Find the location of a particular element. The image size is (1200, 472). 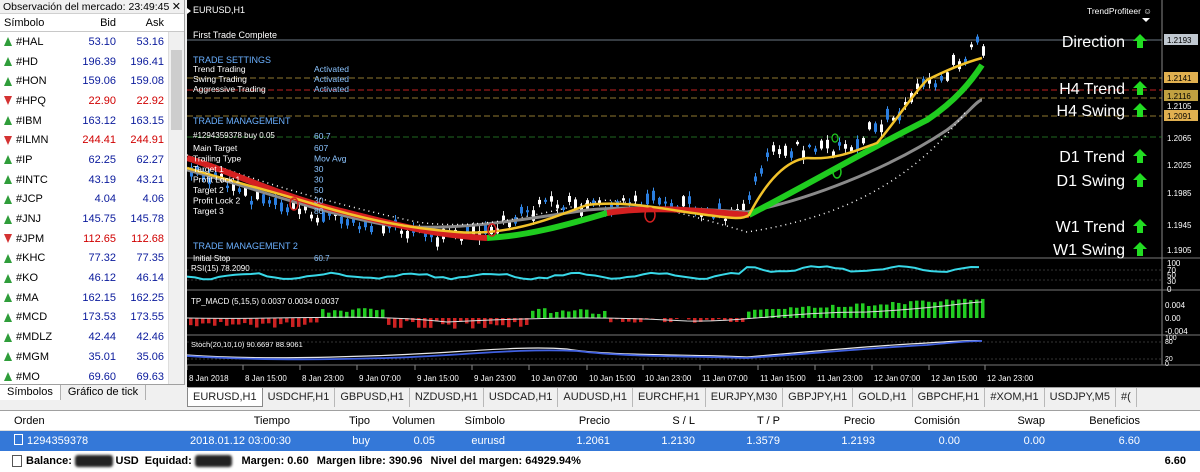

order-icon is located at coordinates (18, 439).